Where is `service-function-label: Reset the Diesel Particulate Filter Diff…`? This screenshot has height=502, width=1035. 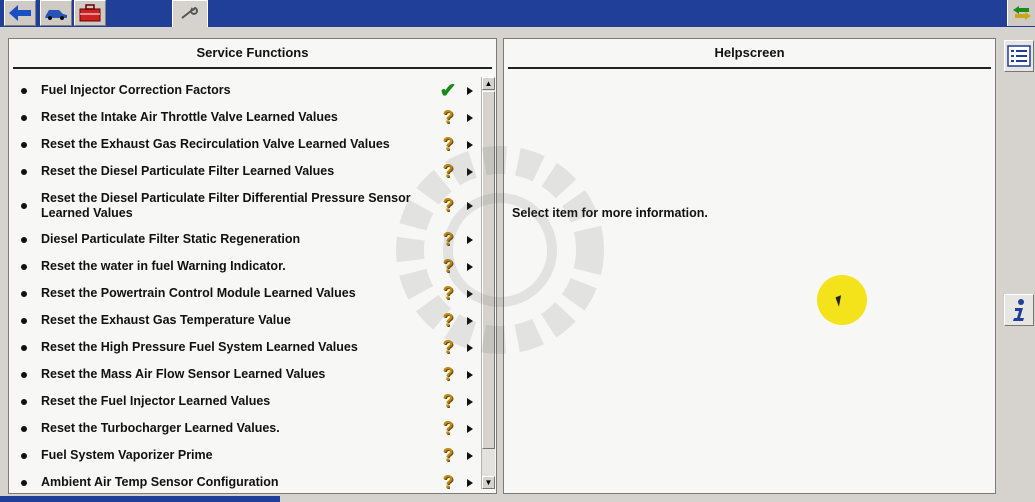
service-function-label: Reset the Diesel Particulate Filter Diff… is located at coordinates (226, 205).